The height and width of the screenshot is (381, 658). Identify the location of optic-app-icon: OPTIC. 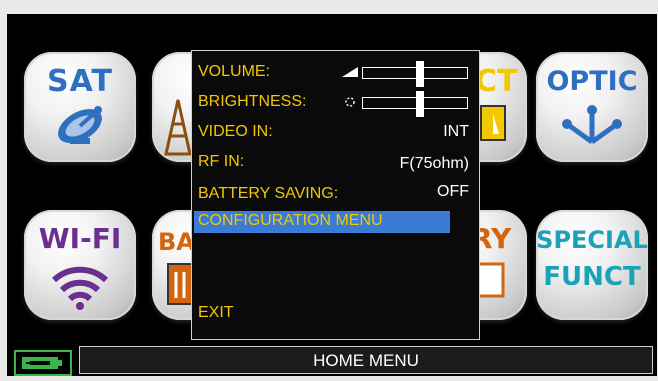
(592, 107).